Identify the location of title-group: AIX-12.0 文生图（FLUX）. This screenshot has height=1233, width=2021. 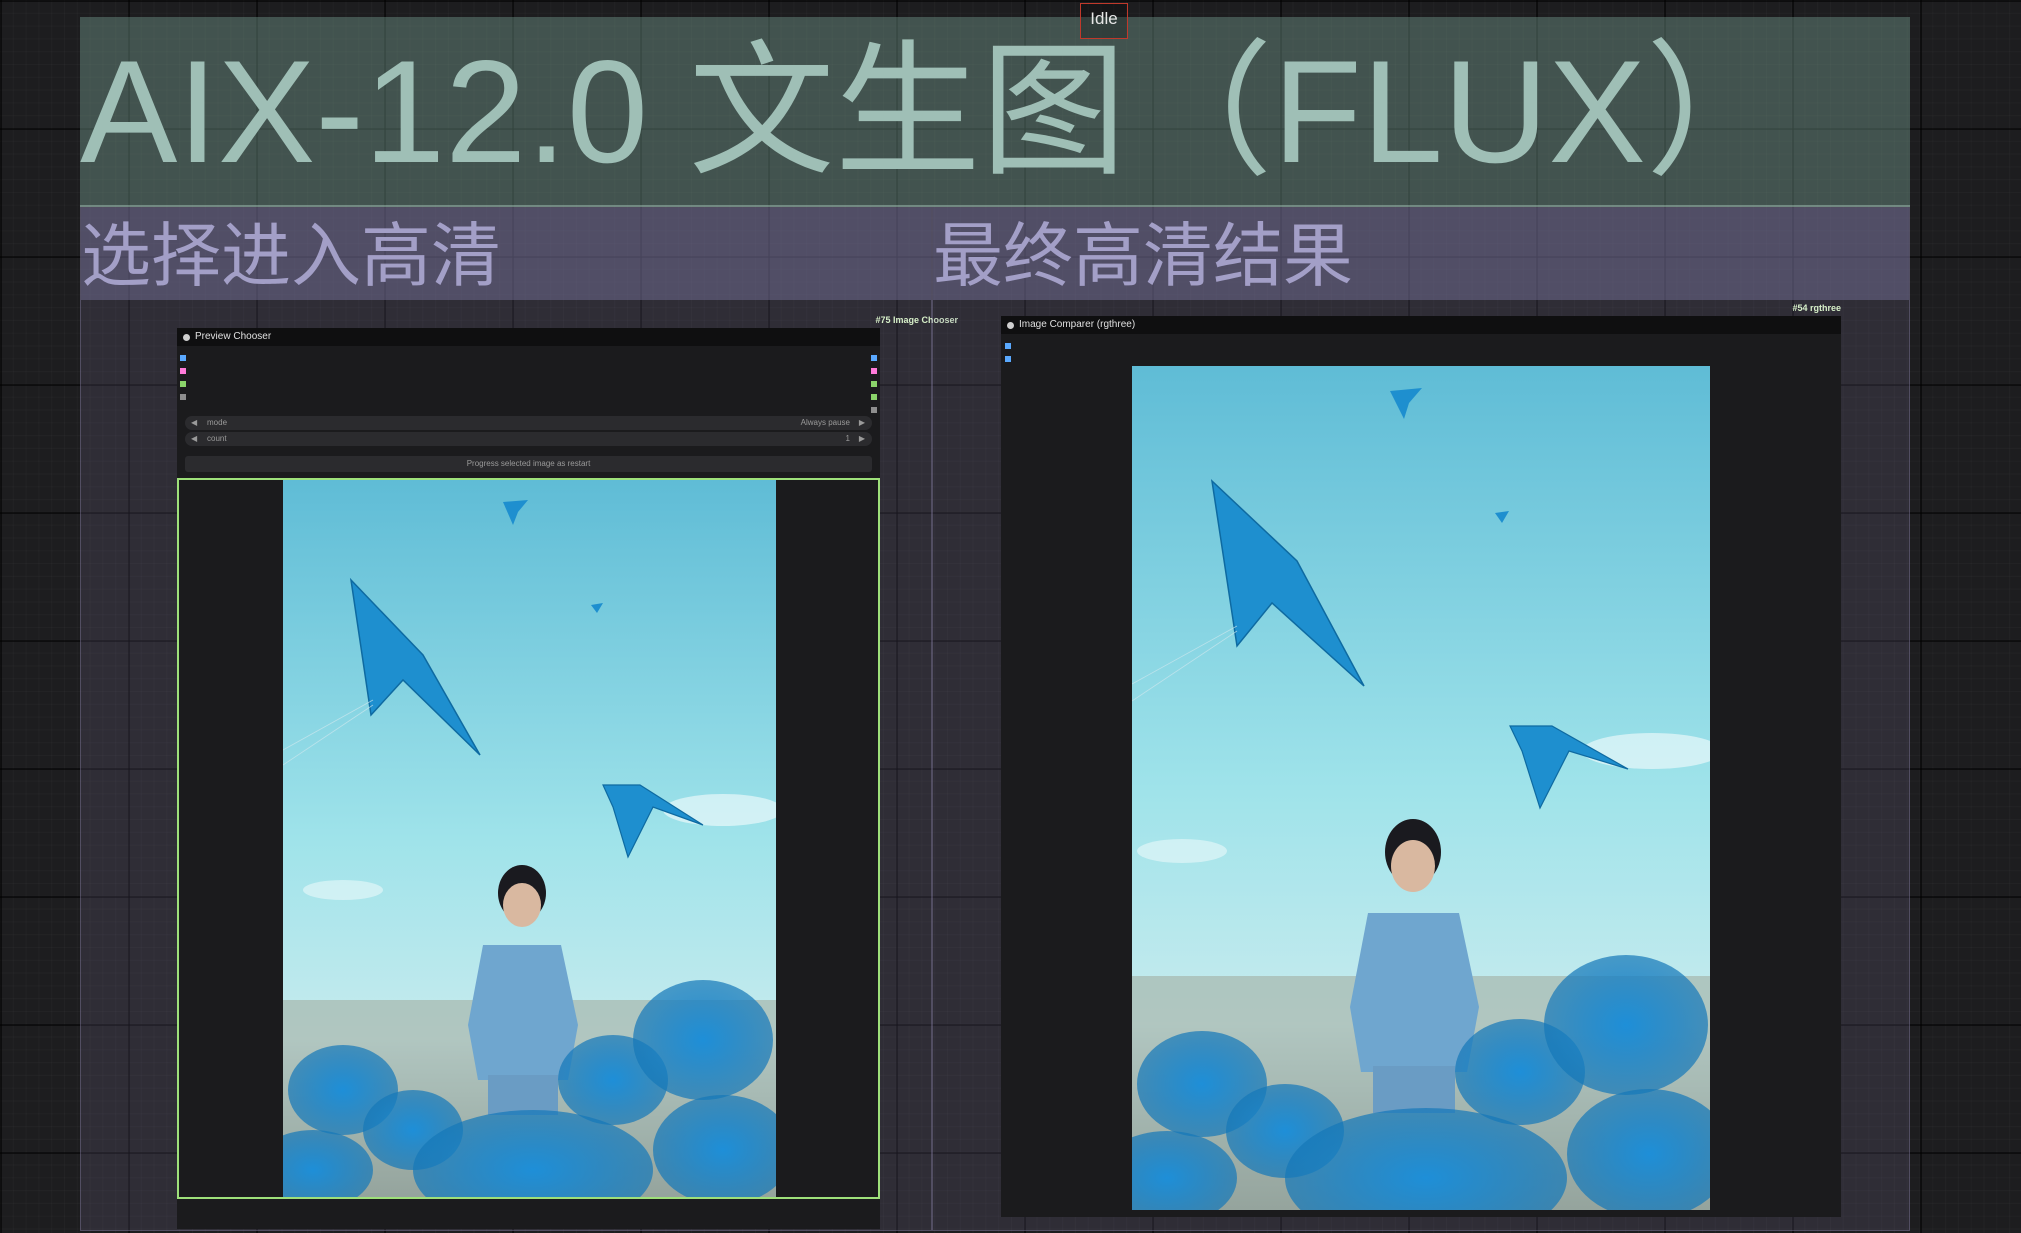
(995, 112).